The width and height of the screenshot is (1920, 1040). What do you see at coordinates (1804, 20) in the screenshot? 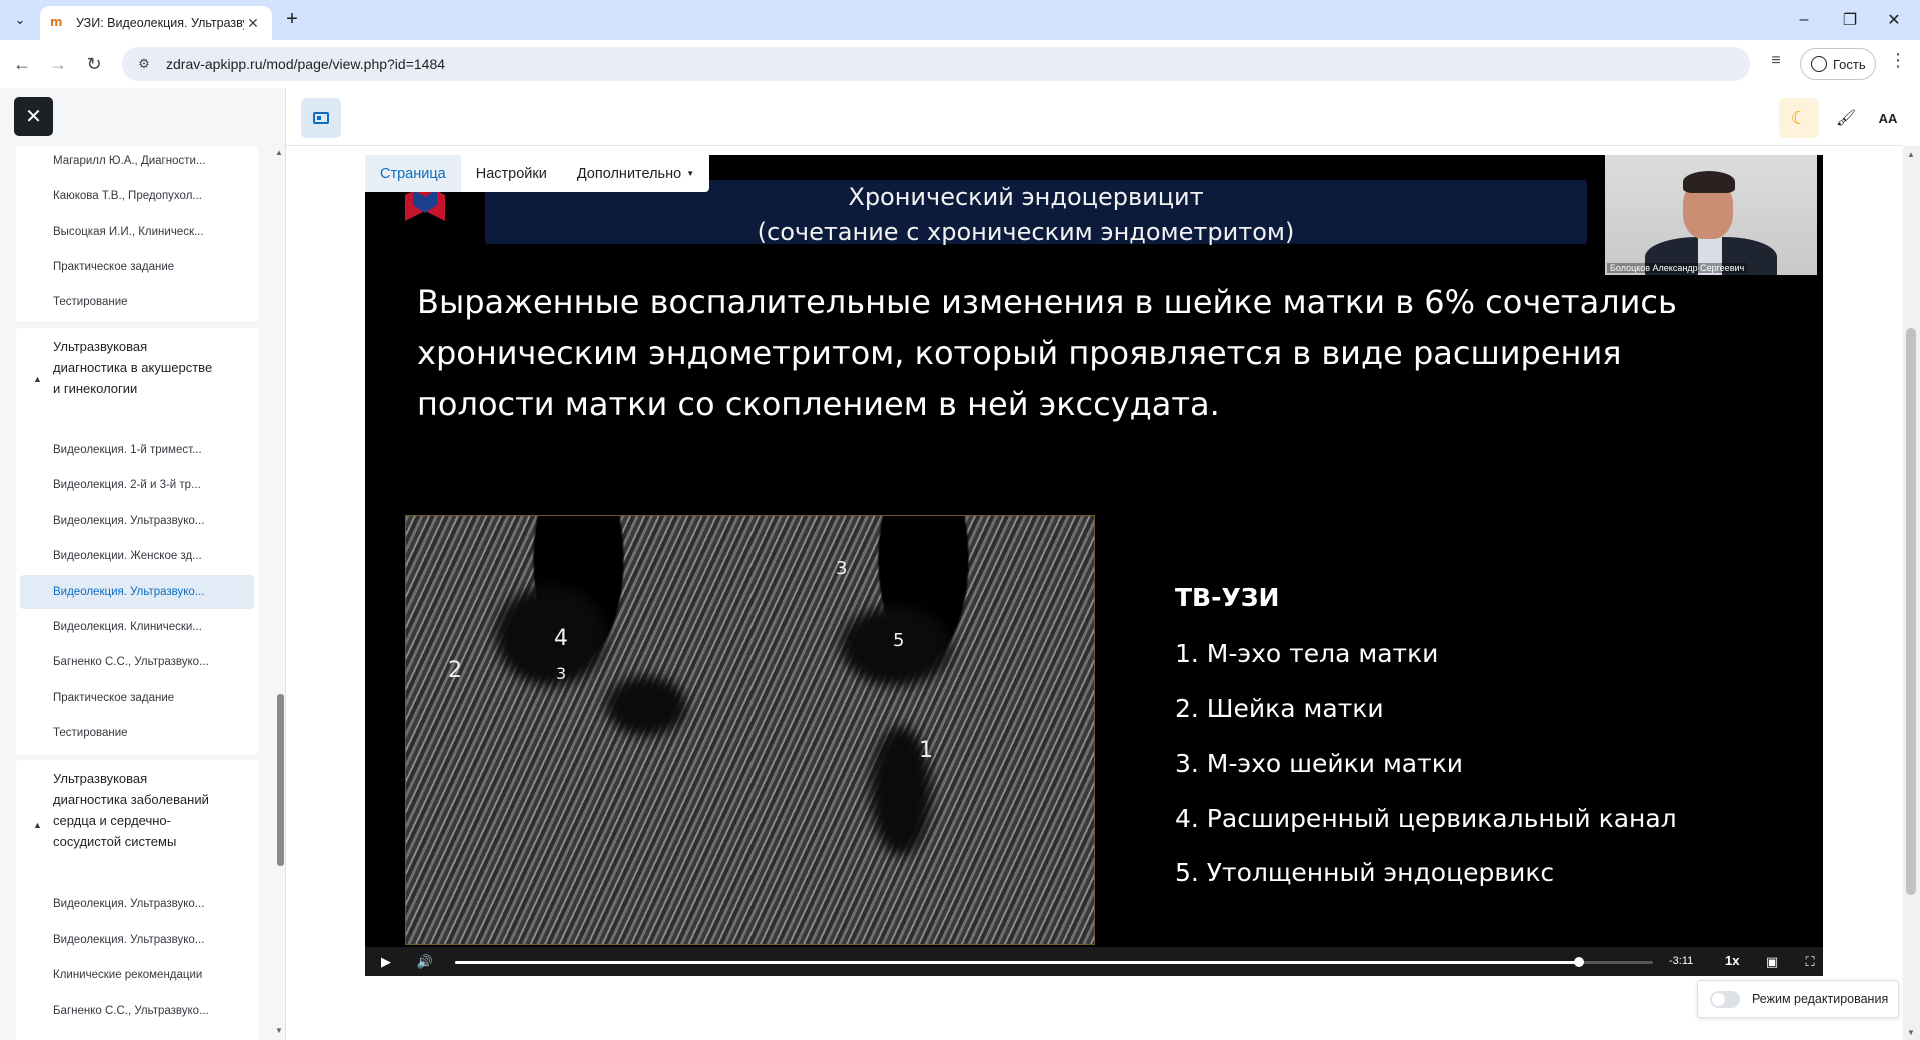
I see `window-minimize-icon: –` at bounding box center [1804, 20].